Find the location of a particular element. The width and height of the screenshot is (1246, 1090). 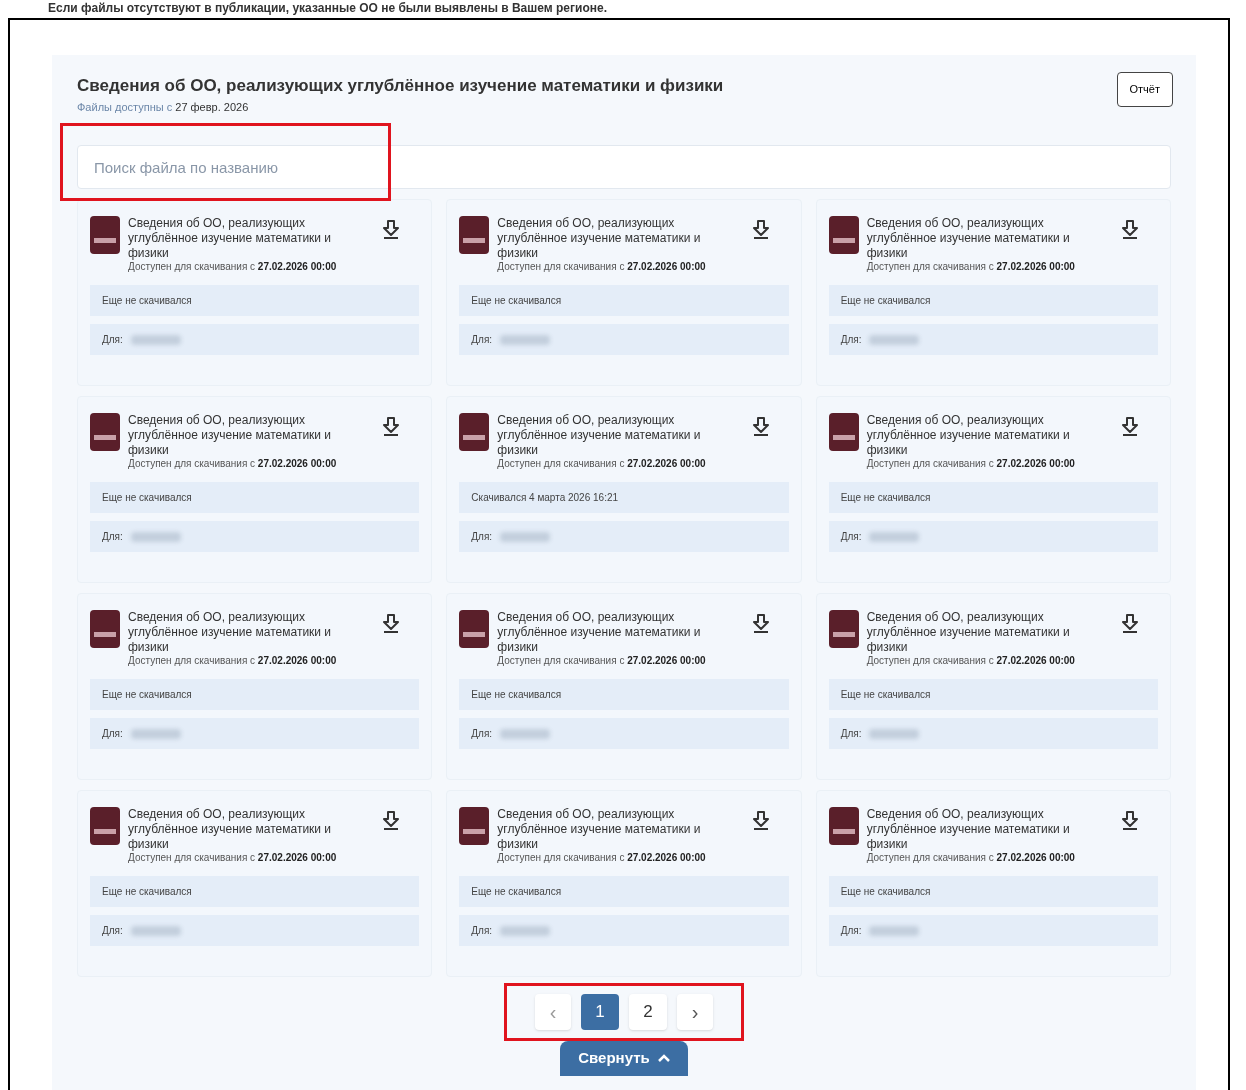

report-button: Отчёт is located at coordinates (1144, 89).